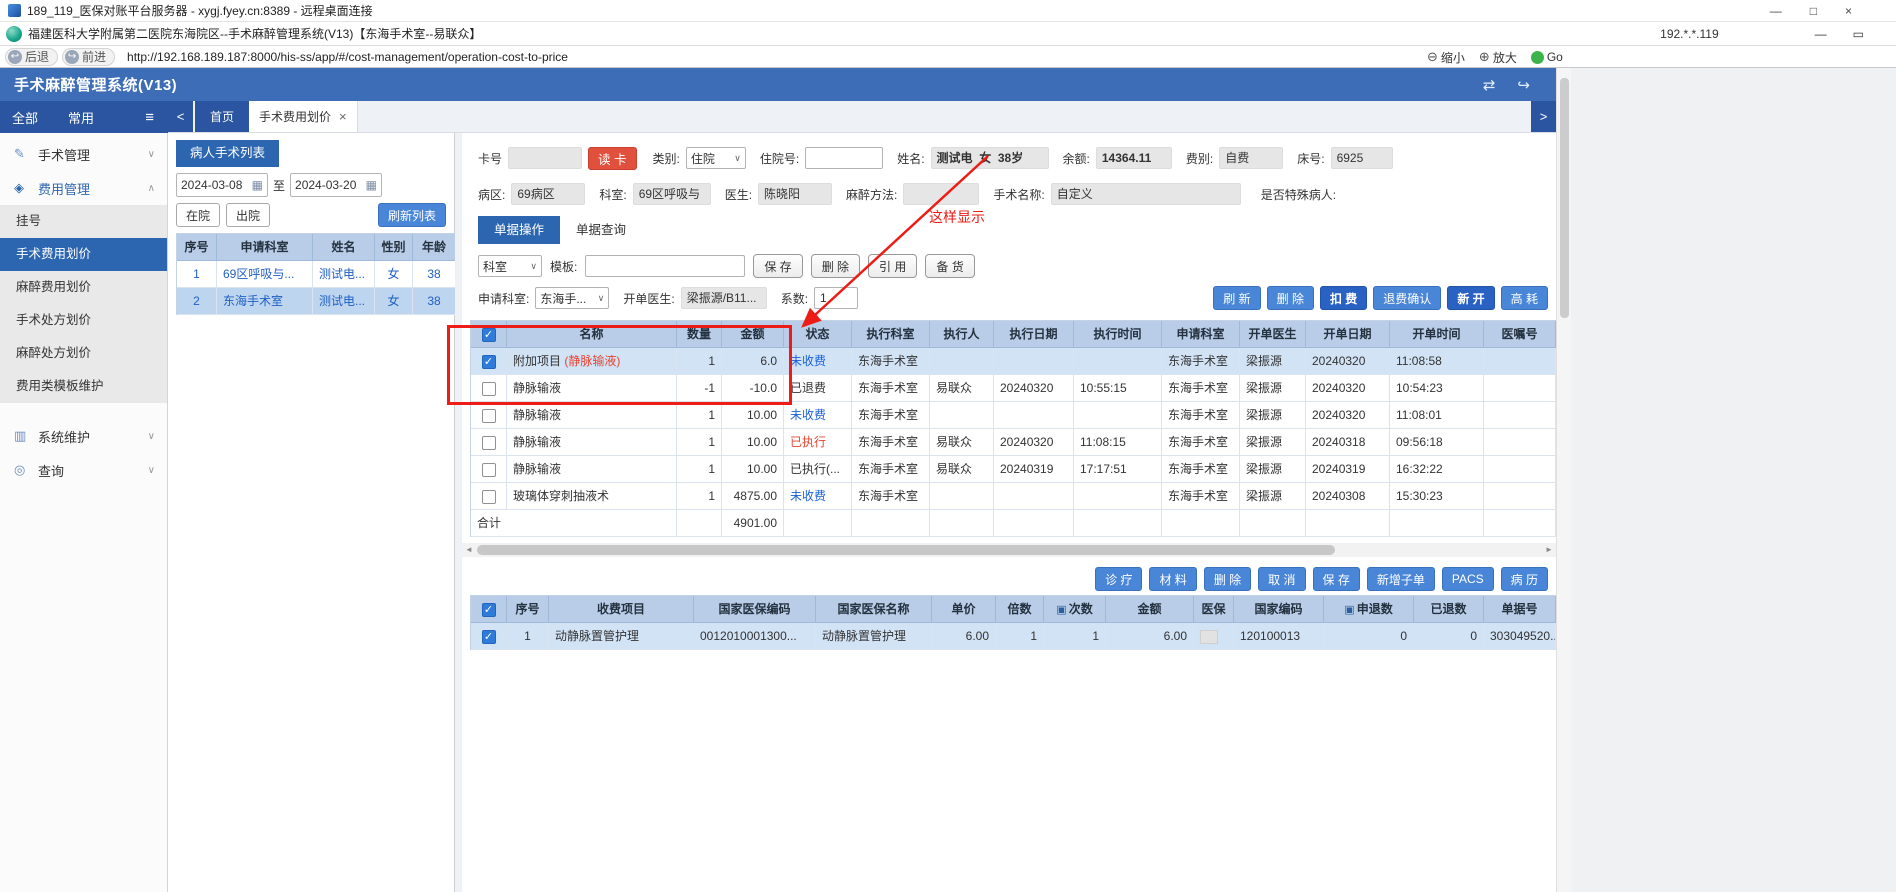  I want to click on sidebar-tab-all: 全部, so click(25, 117).